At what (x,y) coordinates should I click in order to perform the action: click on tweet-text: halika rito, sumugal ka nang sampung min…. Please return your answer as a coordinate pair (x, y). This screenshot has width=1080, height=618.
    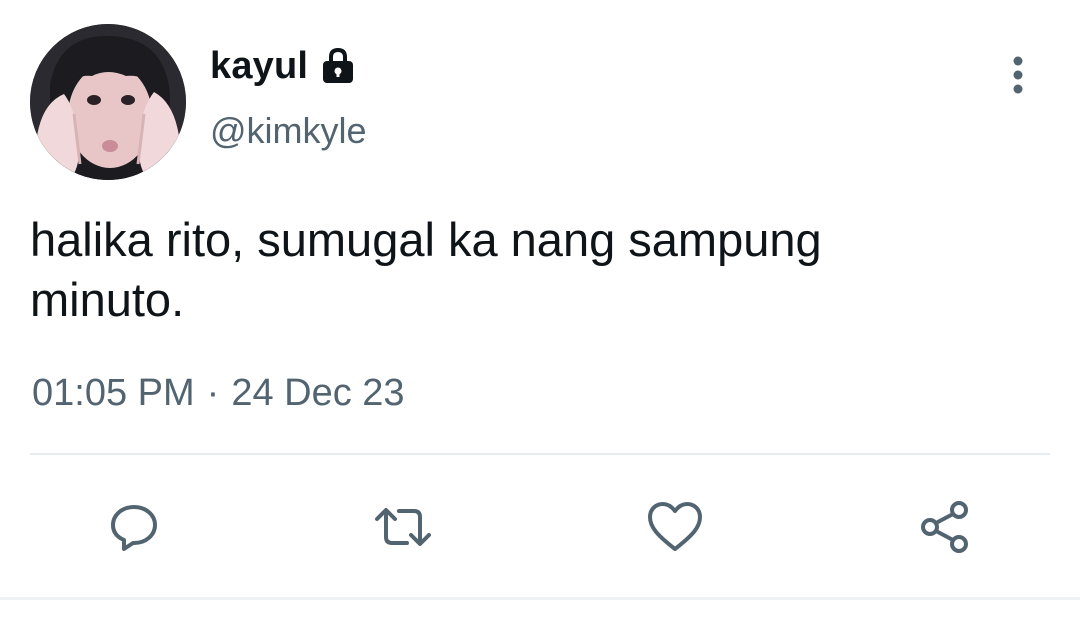
    Looking at the image, I should click on (426, 269).